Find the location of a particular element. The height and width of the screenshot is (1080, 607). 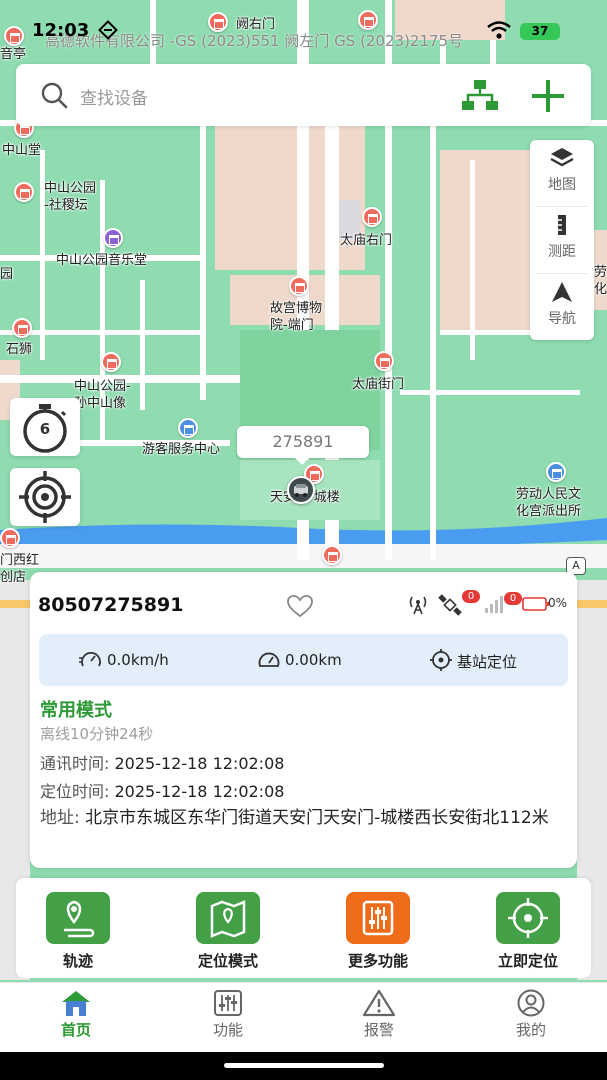

map-label-yinyuting: 音亭 is located at coordinates (13, 54).